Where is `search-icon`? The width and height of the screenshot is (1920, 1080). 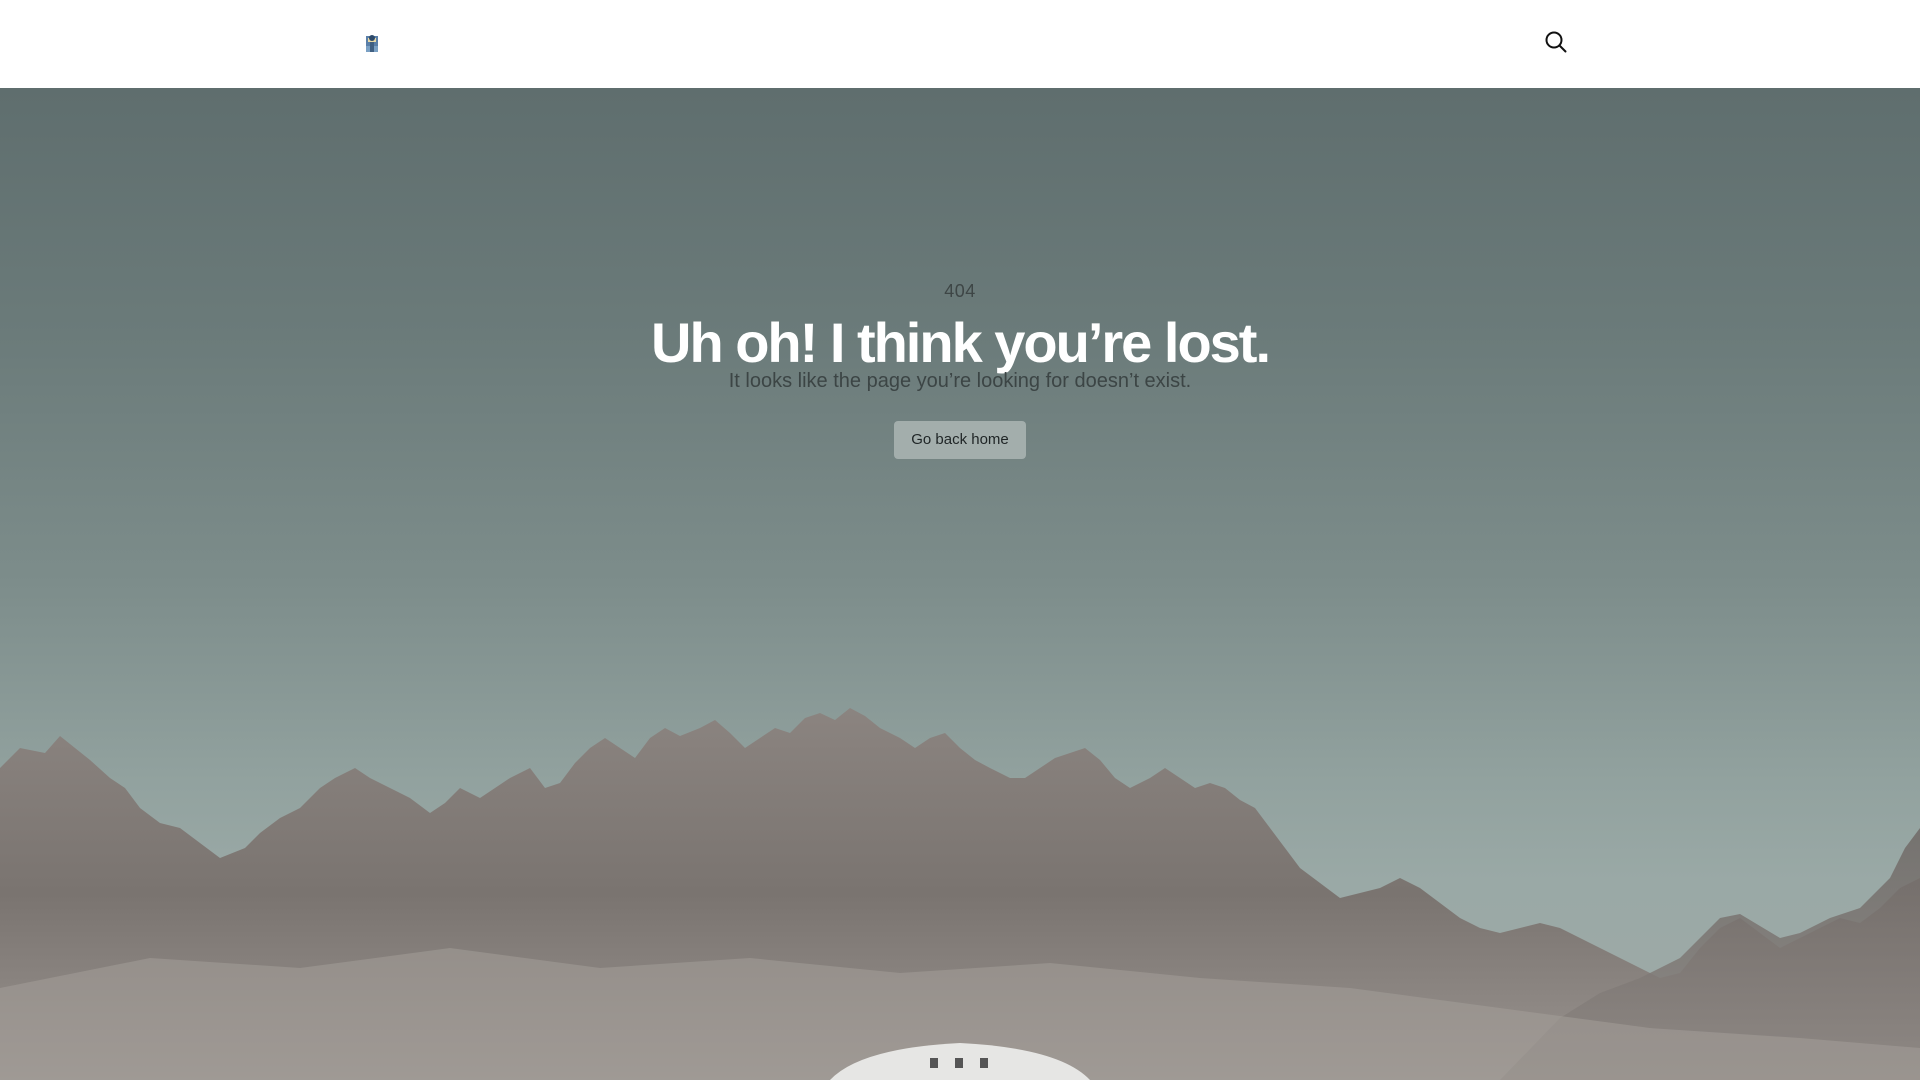
search-icon is located at coordinates (1556, 44).